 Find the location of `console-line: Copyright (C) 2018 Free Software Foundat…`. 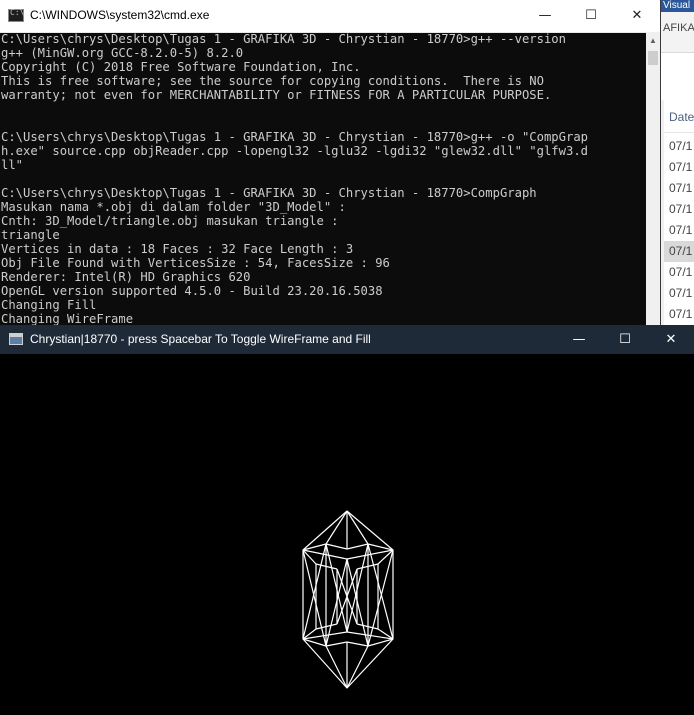

console-line: Copyright (C) 2018 Free Software Foundat… is located at coordinates (181, 67).